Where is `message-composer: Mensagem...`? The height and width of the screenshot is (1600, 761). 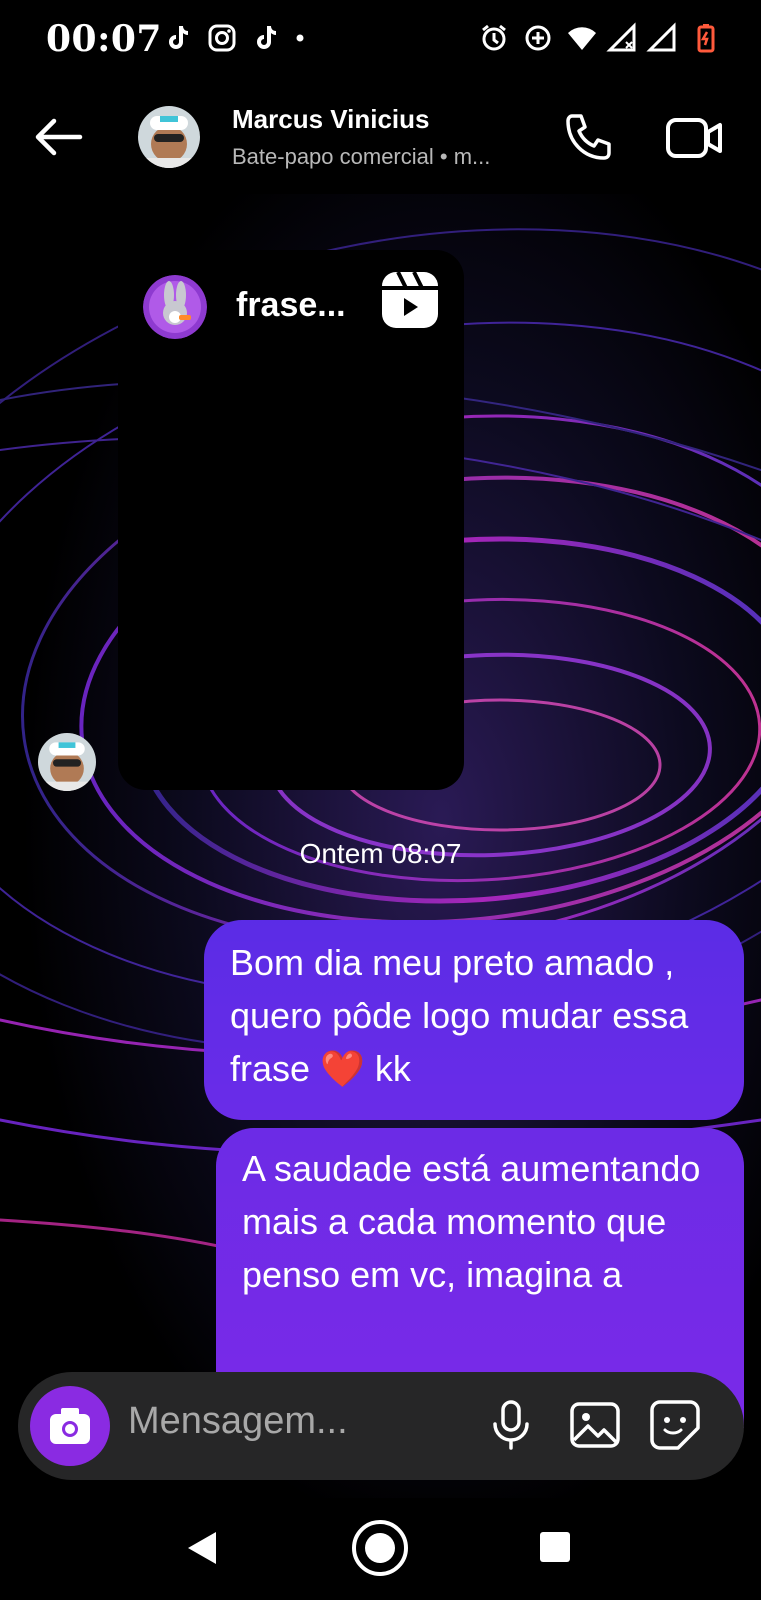 message-composer: Mensagem... is located at coordinates (381, 1426).